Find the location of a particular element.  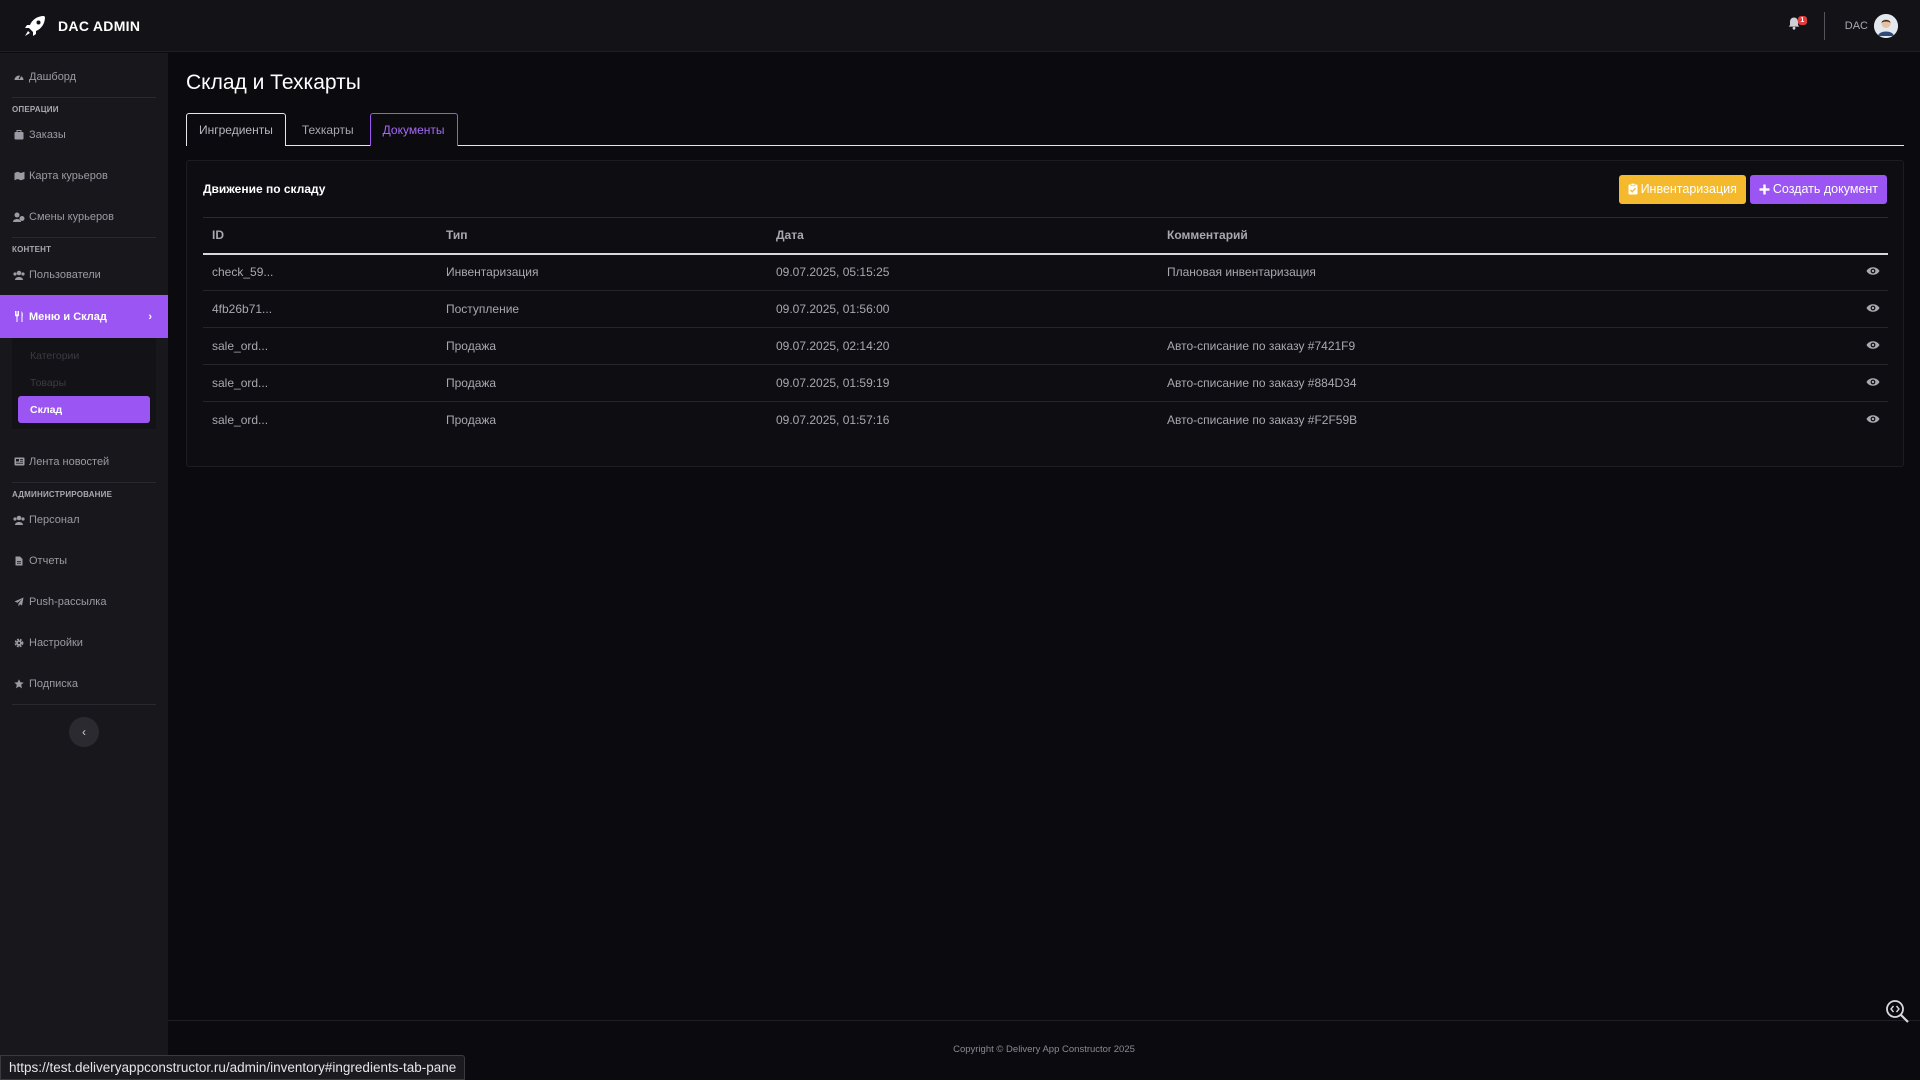

header-divider is located at coordinates (1824, 25).